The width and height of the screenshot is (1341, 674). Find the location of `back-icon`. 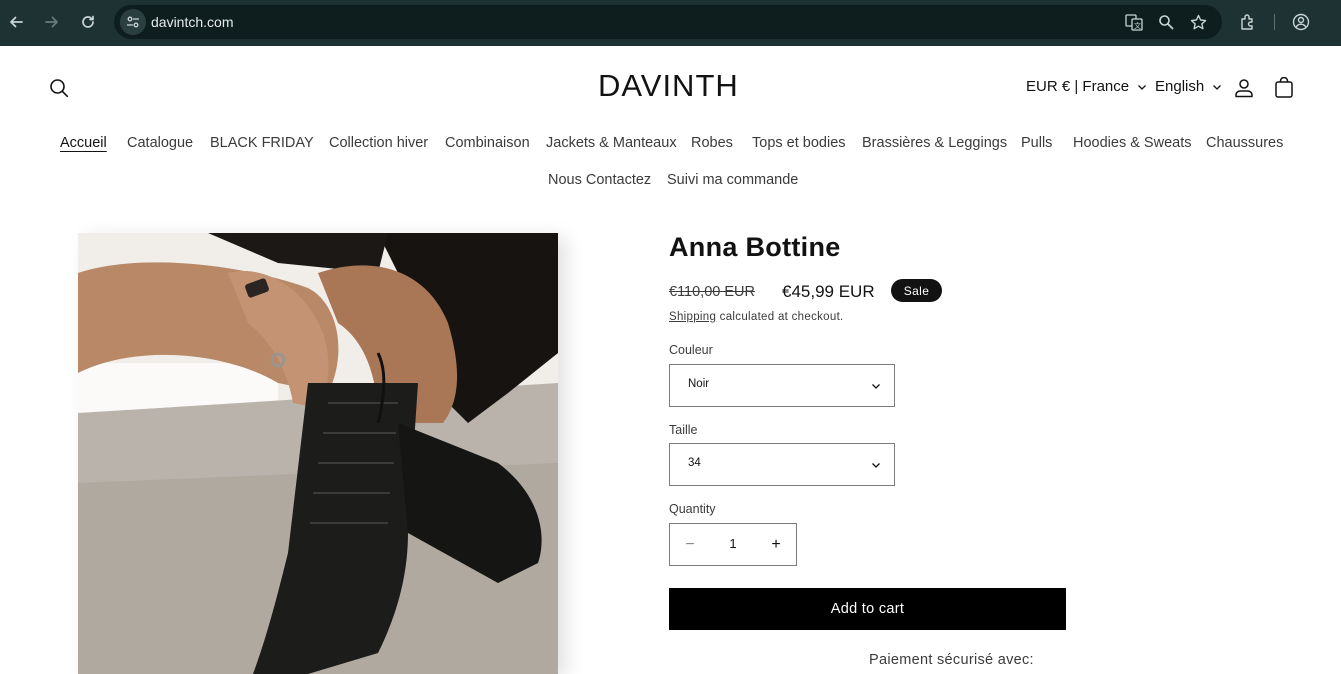

back-icon is located at coordinates (16, 22).